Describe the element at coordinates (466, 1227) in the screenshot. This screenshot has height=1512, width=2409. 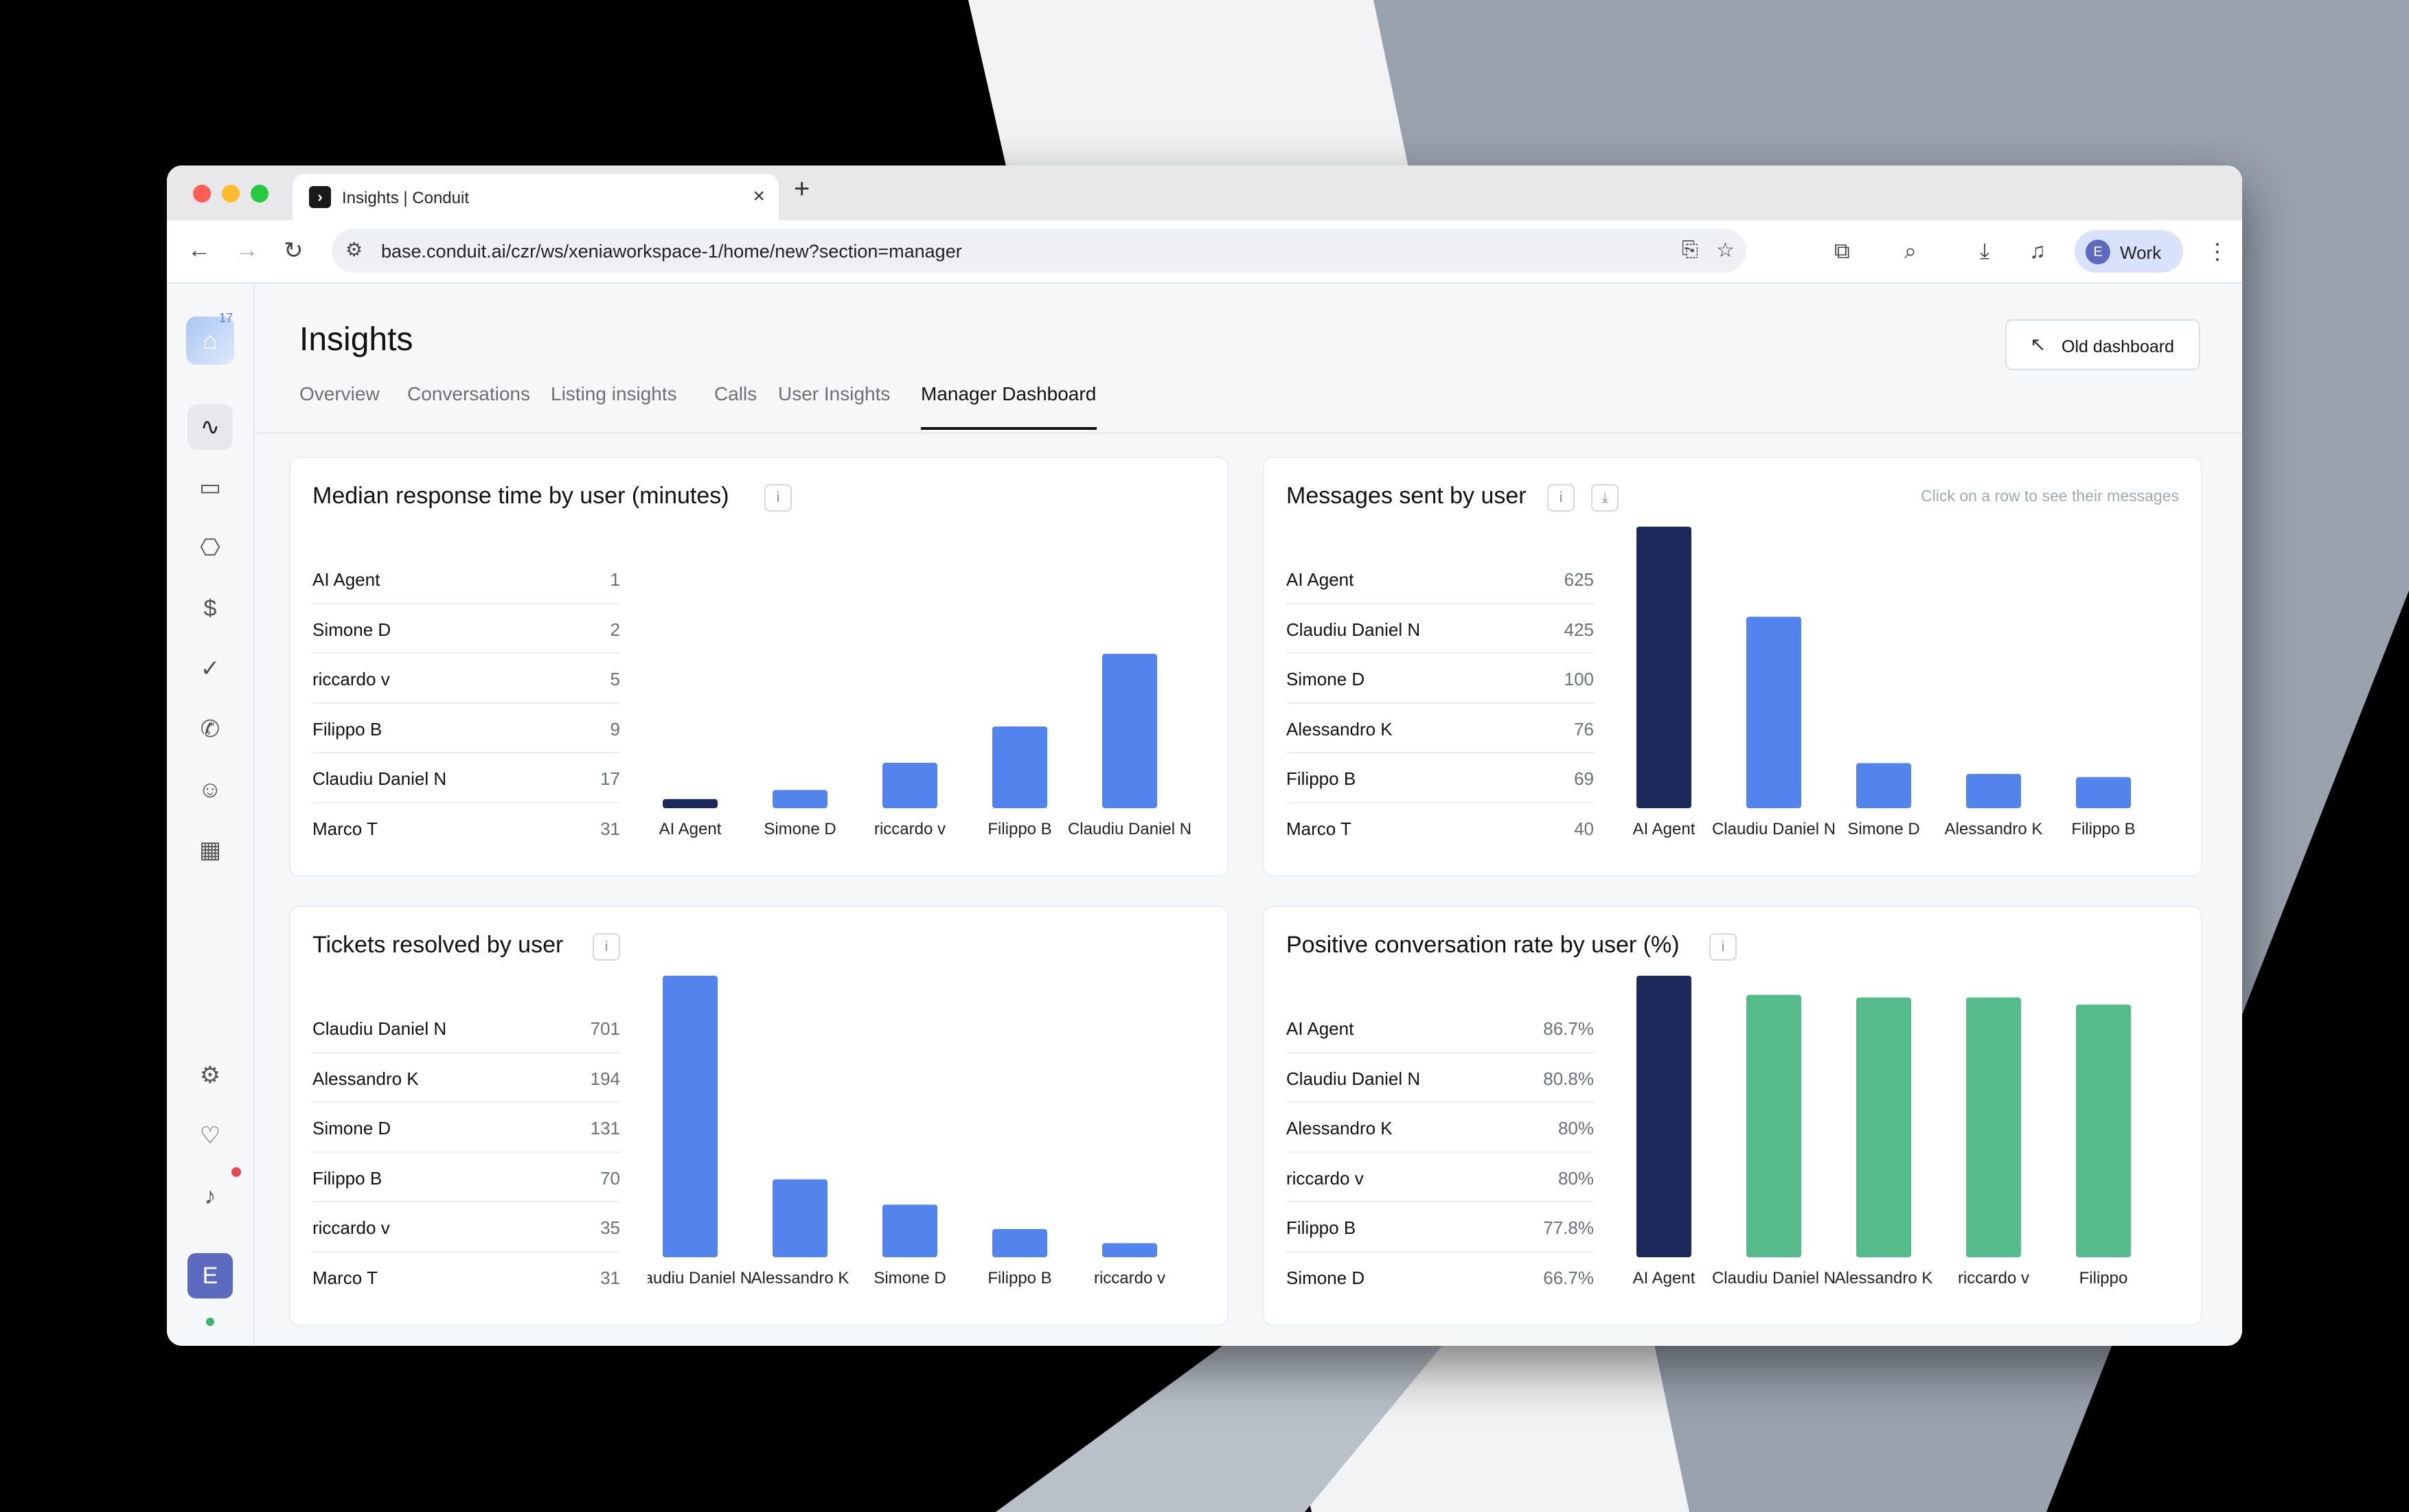
I see `table-row: riccardo v 35` at that location.